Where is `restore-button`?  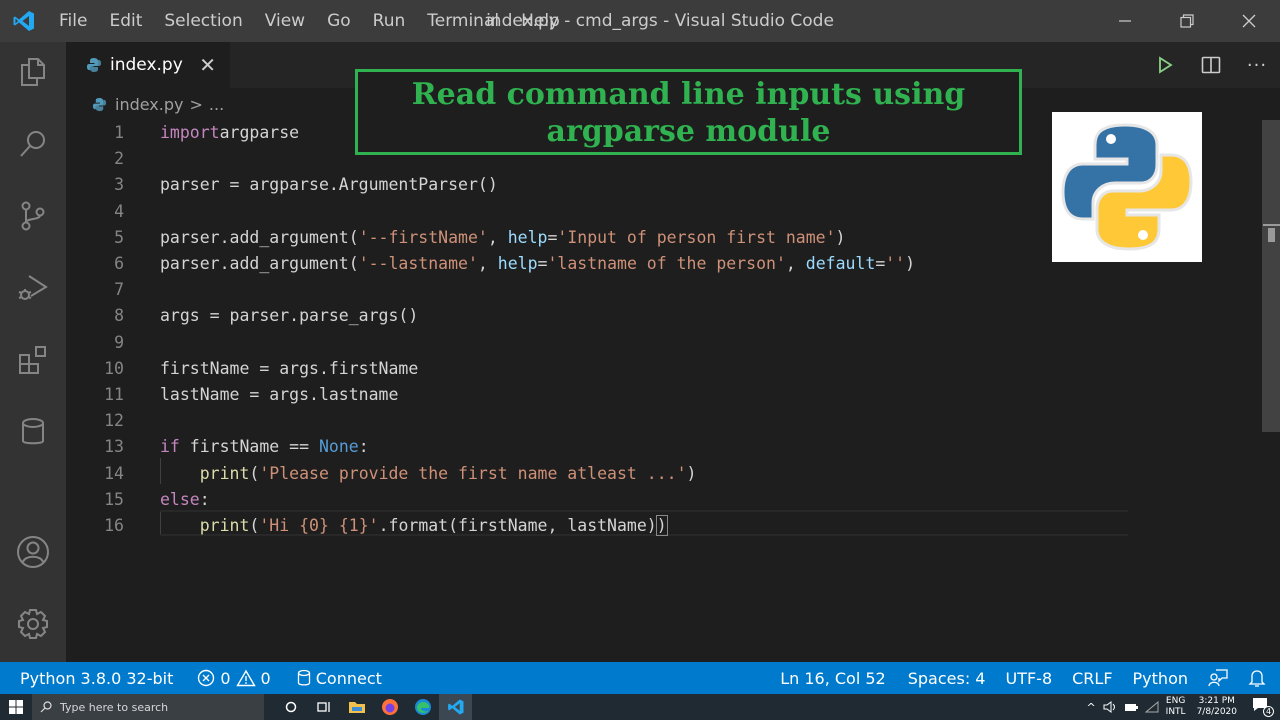
restore-button is located at coordinates (1187, 21).